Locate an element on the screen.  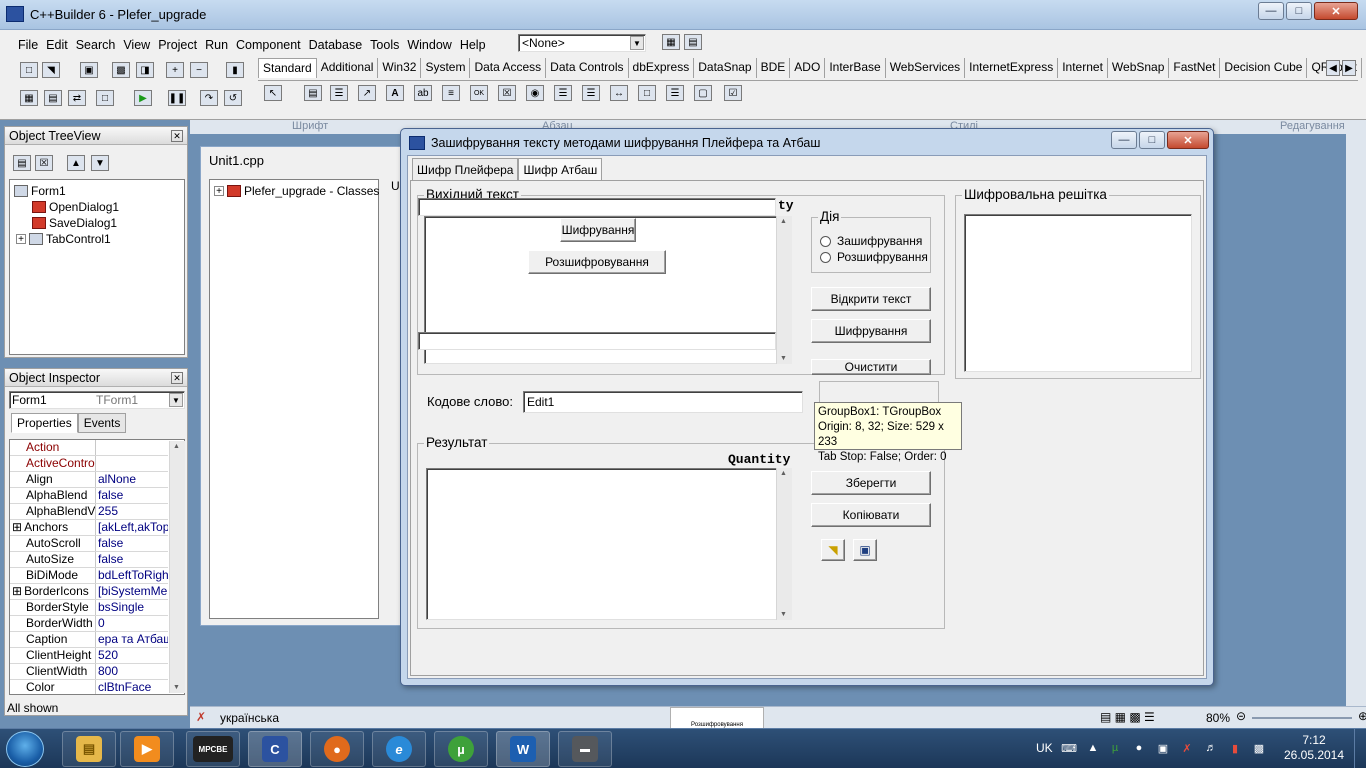
property-row: AutoScroll false is located at coordinates (89, 544).